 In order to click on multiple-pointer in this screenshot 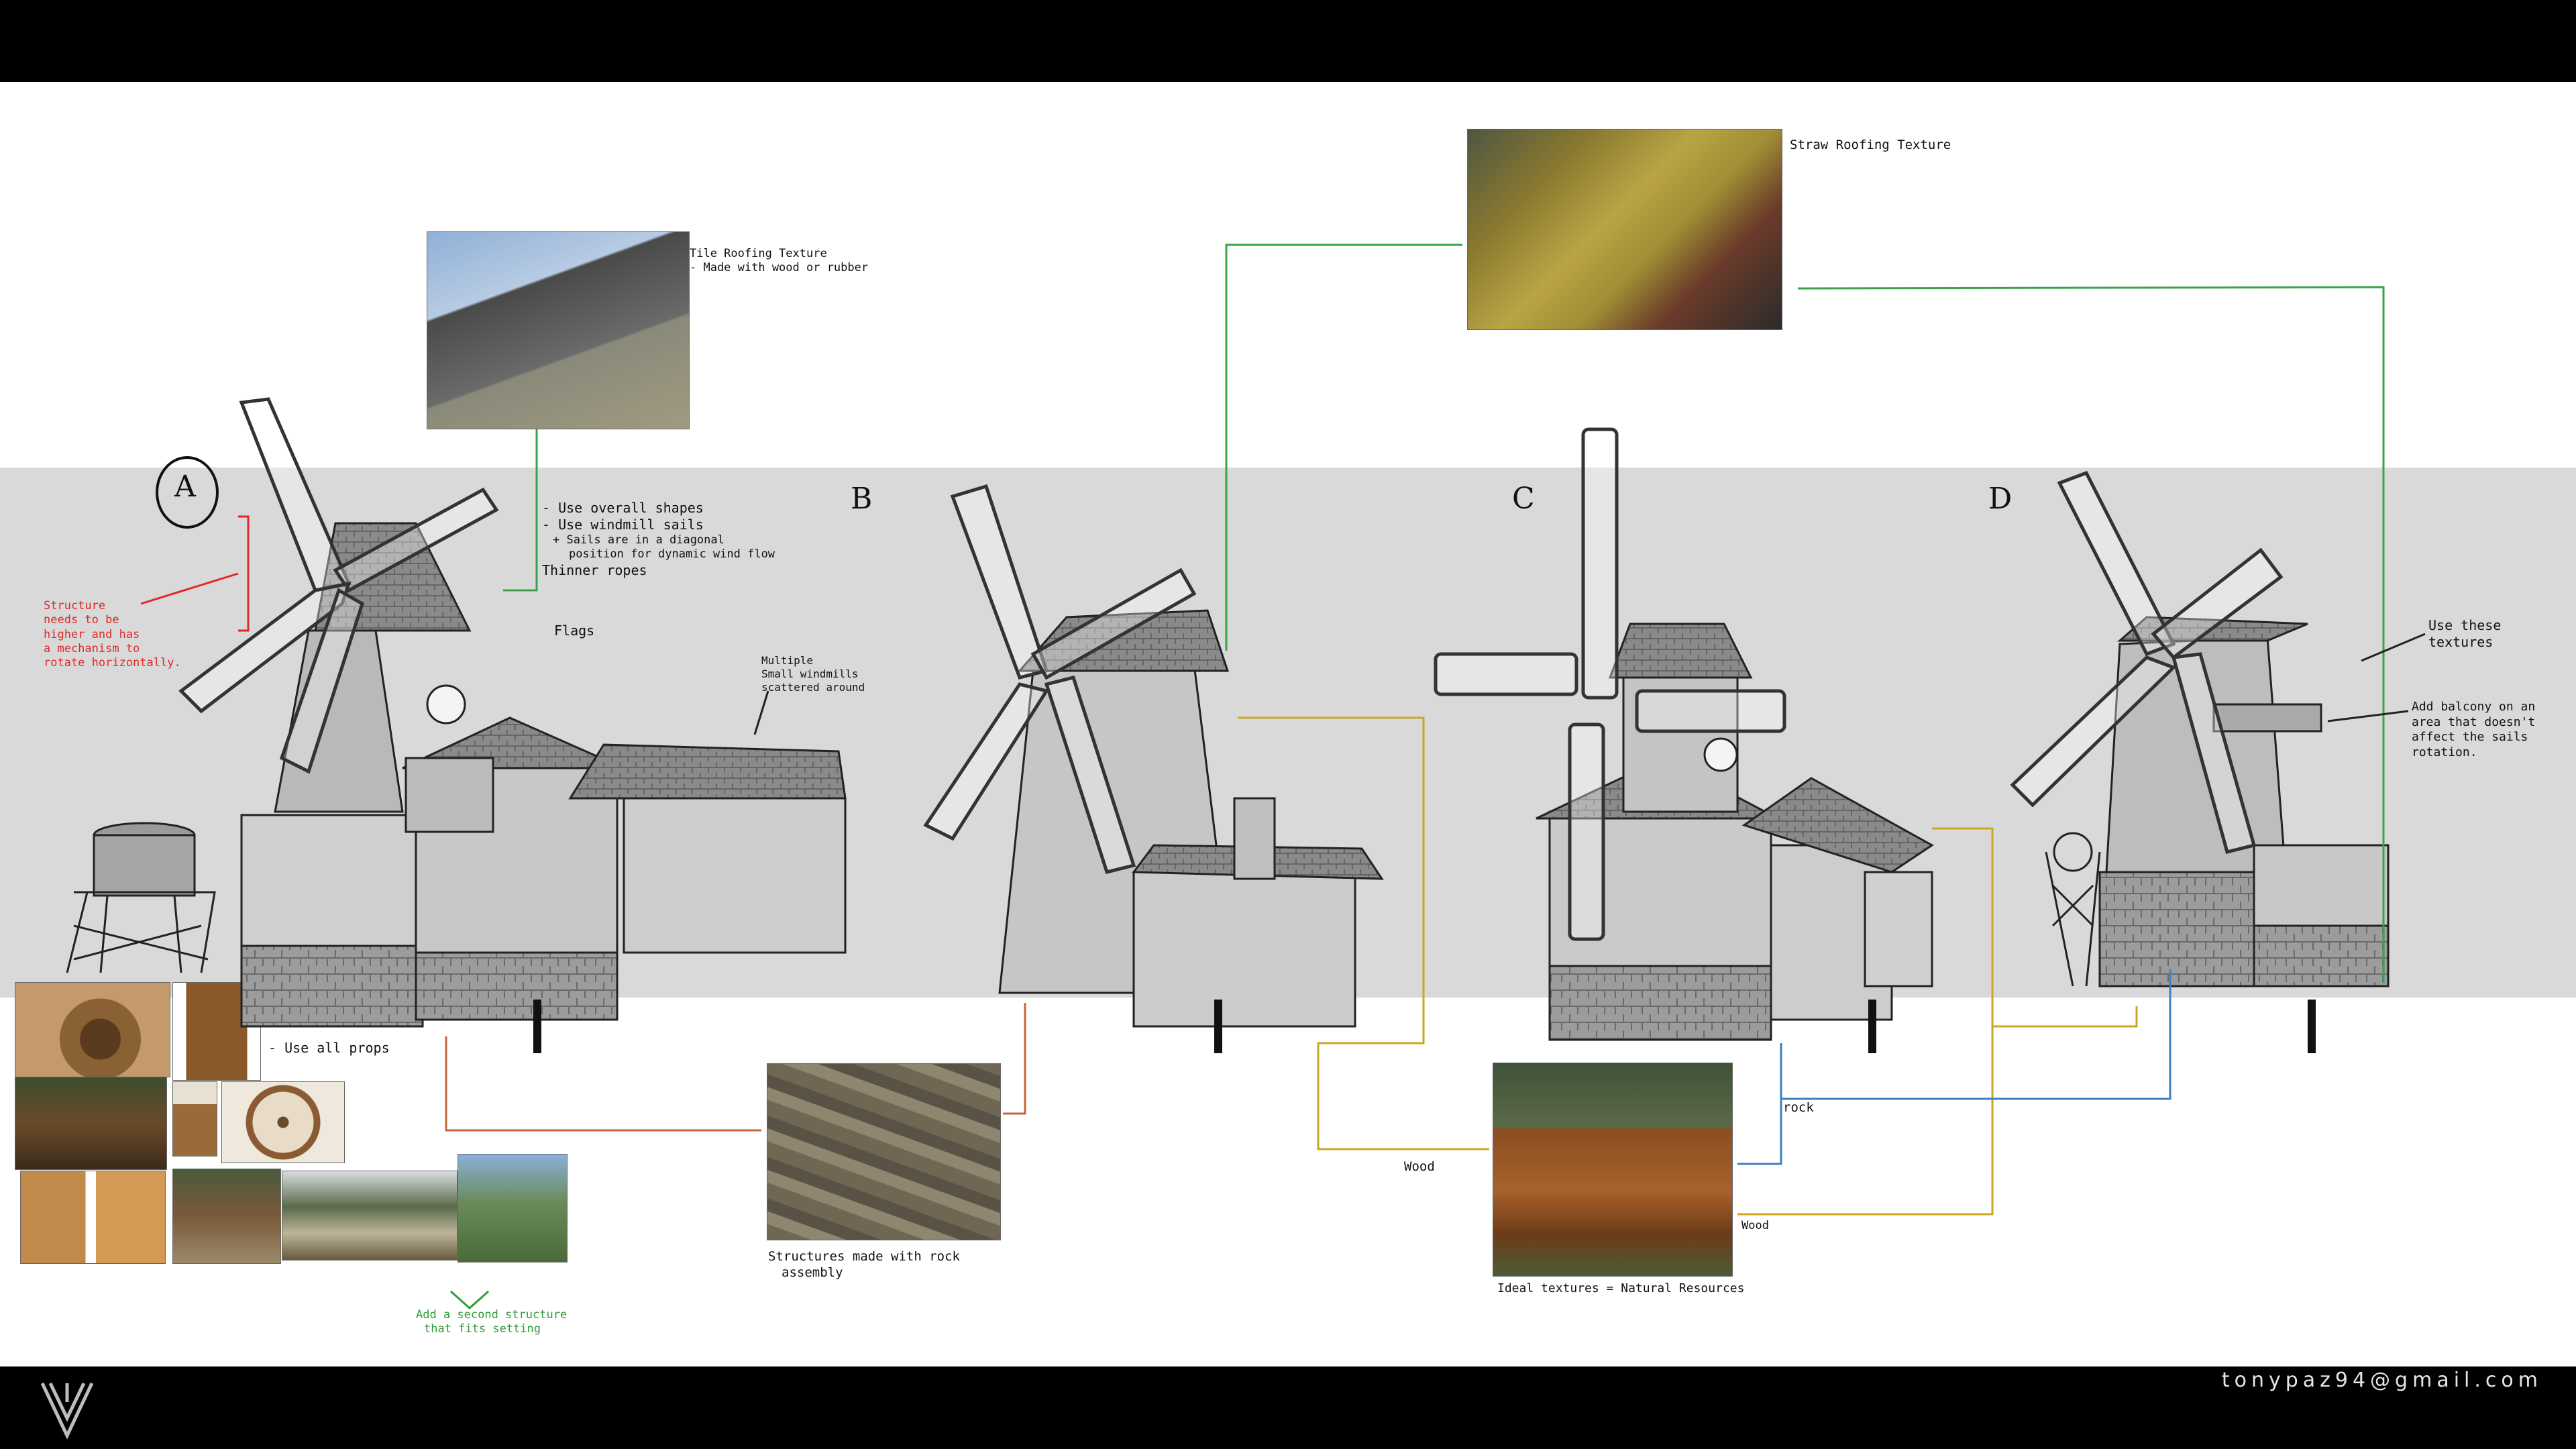, I will do `click(761, 712)`.